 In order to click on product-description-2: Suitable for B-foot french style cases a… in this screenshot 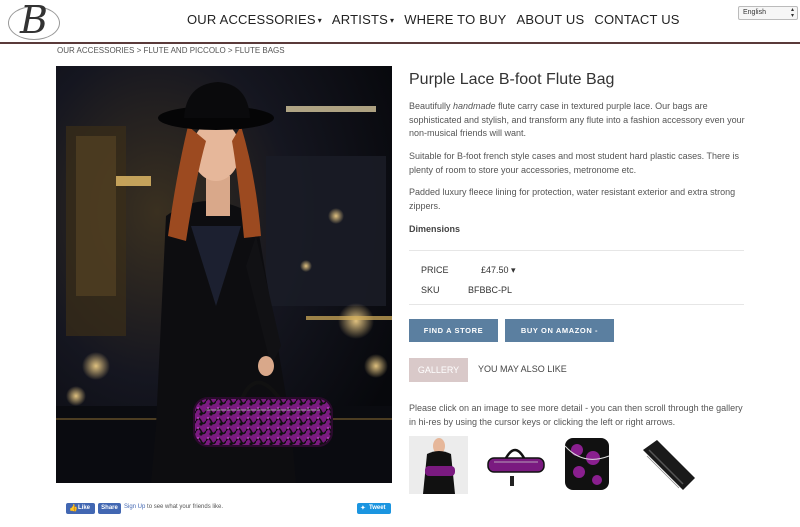, I will do `click(574, 163)`.